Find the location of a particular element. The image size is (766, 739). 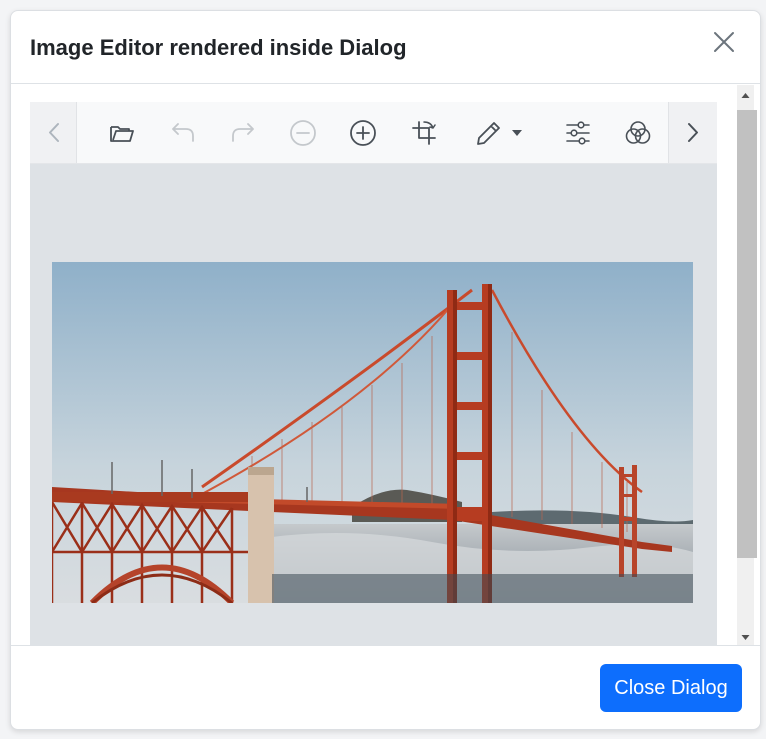

crop-button is located at coordinates (424, 133).